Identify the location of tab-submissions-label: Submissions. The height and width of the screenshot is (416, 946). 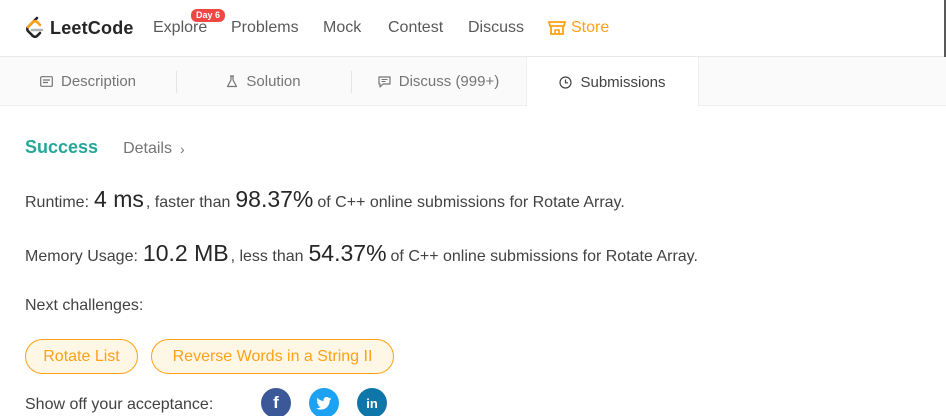
(623, 82).